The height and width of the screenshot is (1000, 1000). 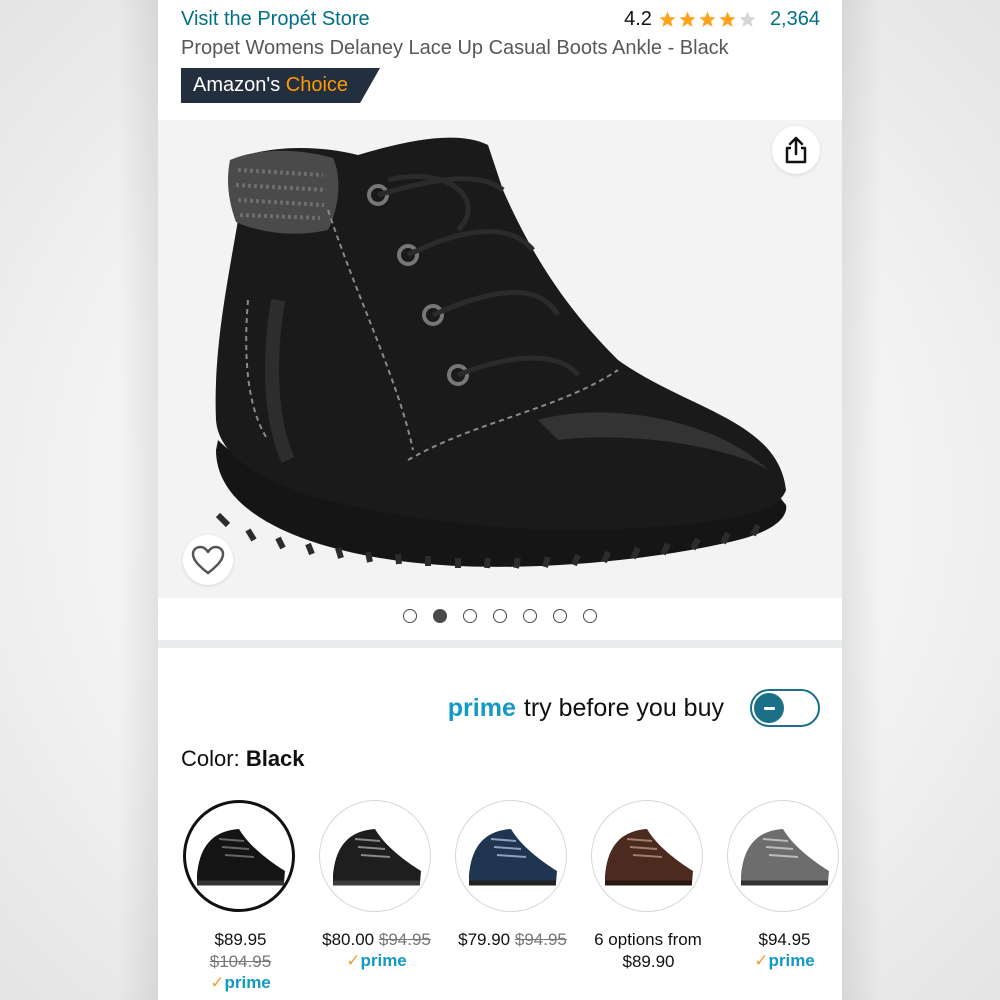 I want to click on prime-try-before-you-buy: prime try before you buy, so click(x=634, y=708).